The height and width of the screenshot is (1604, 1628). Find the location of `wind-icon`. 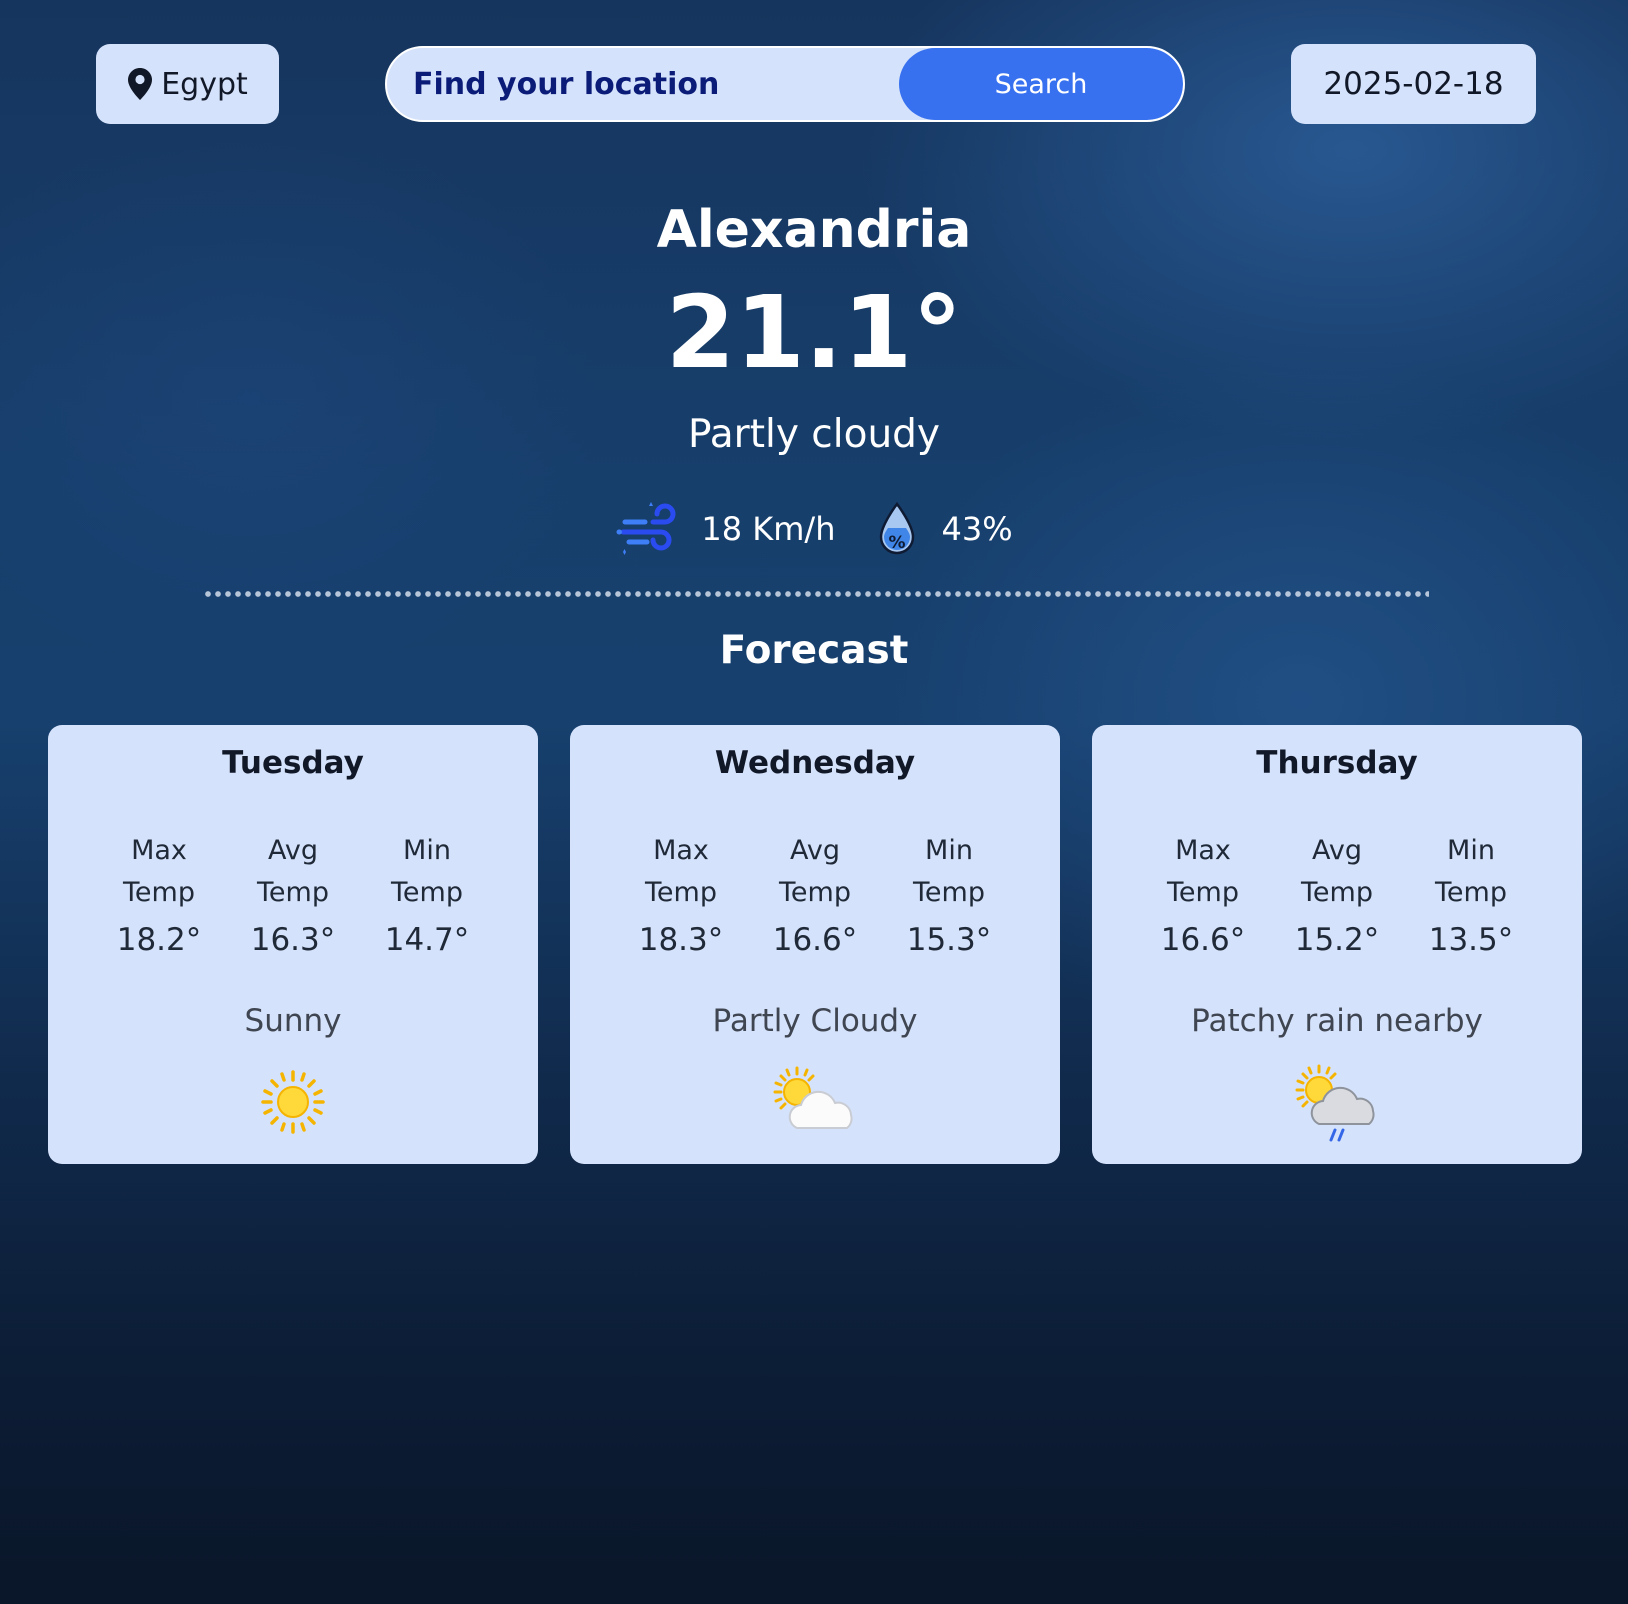

wind-icon is located at coordinates (646, 528).